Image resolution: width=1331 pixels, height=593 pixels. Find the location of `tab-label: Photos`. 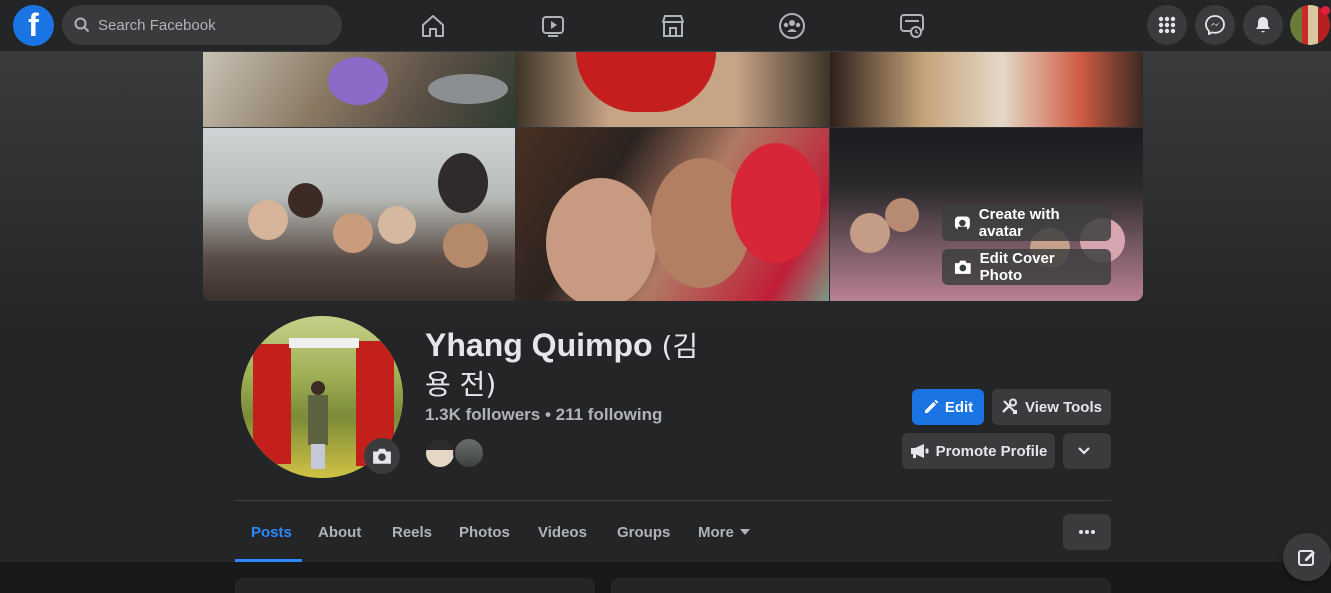

tab-label: Photos is located at coordinates (484, 532).